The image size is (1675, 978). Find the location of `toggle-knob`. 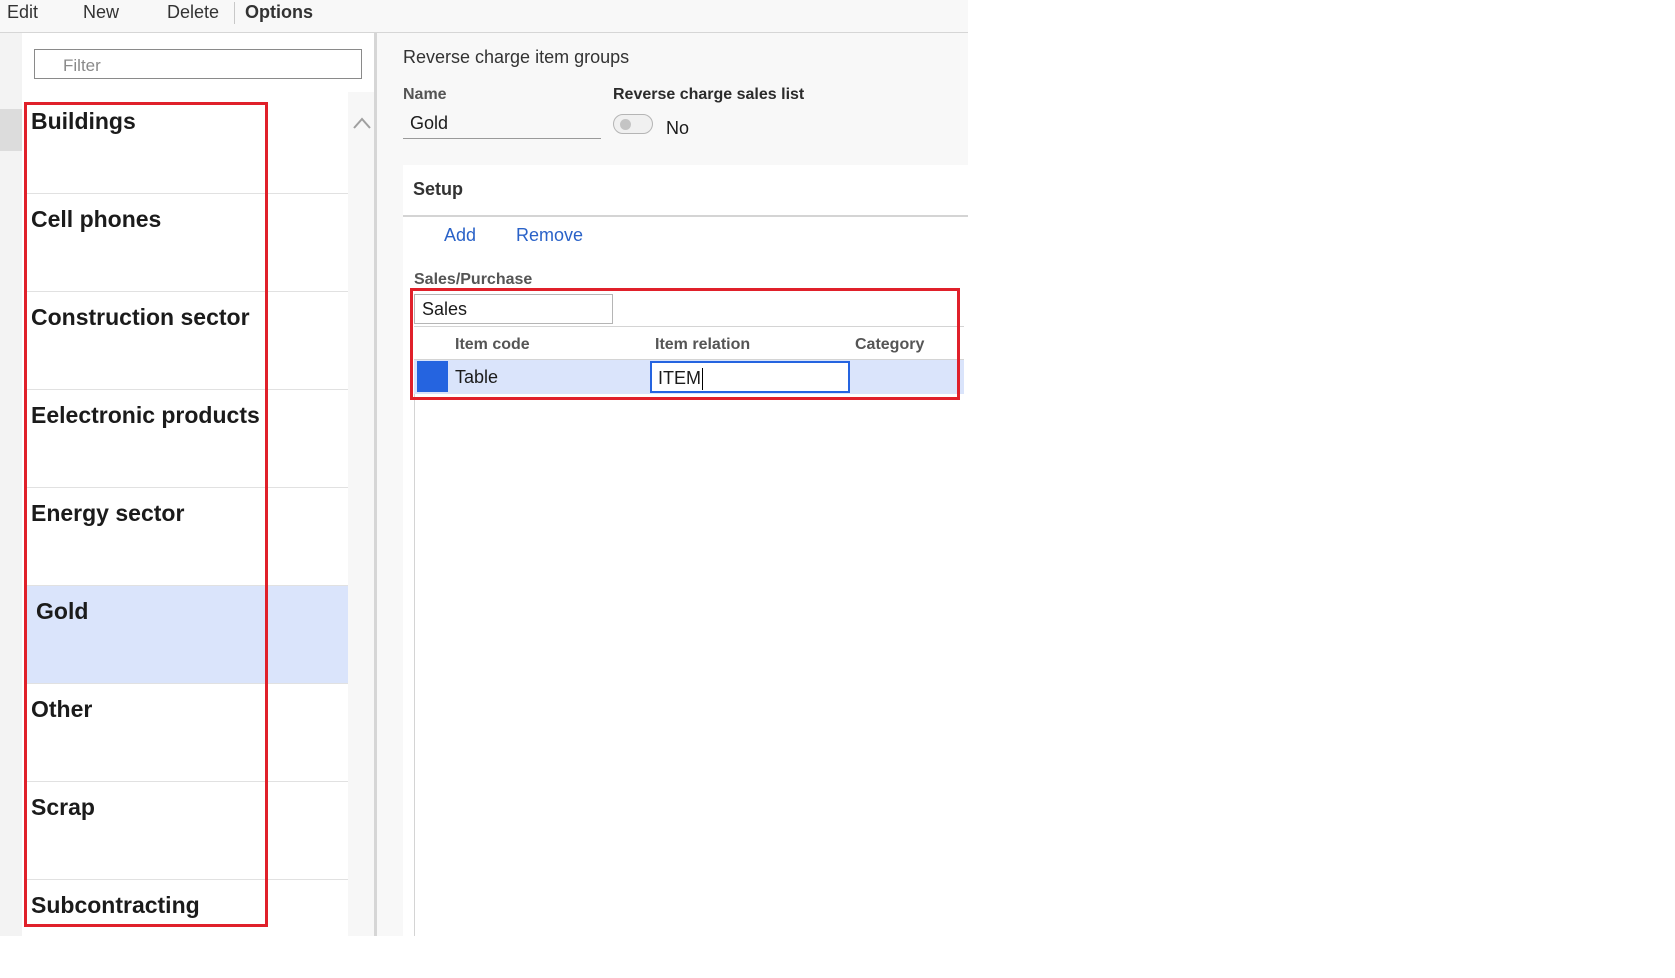

toggle-knob is located at coordinates (625, 124).